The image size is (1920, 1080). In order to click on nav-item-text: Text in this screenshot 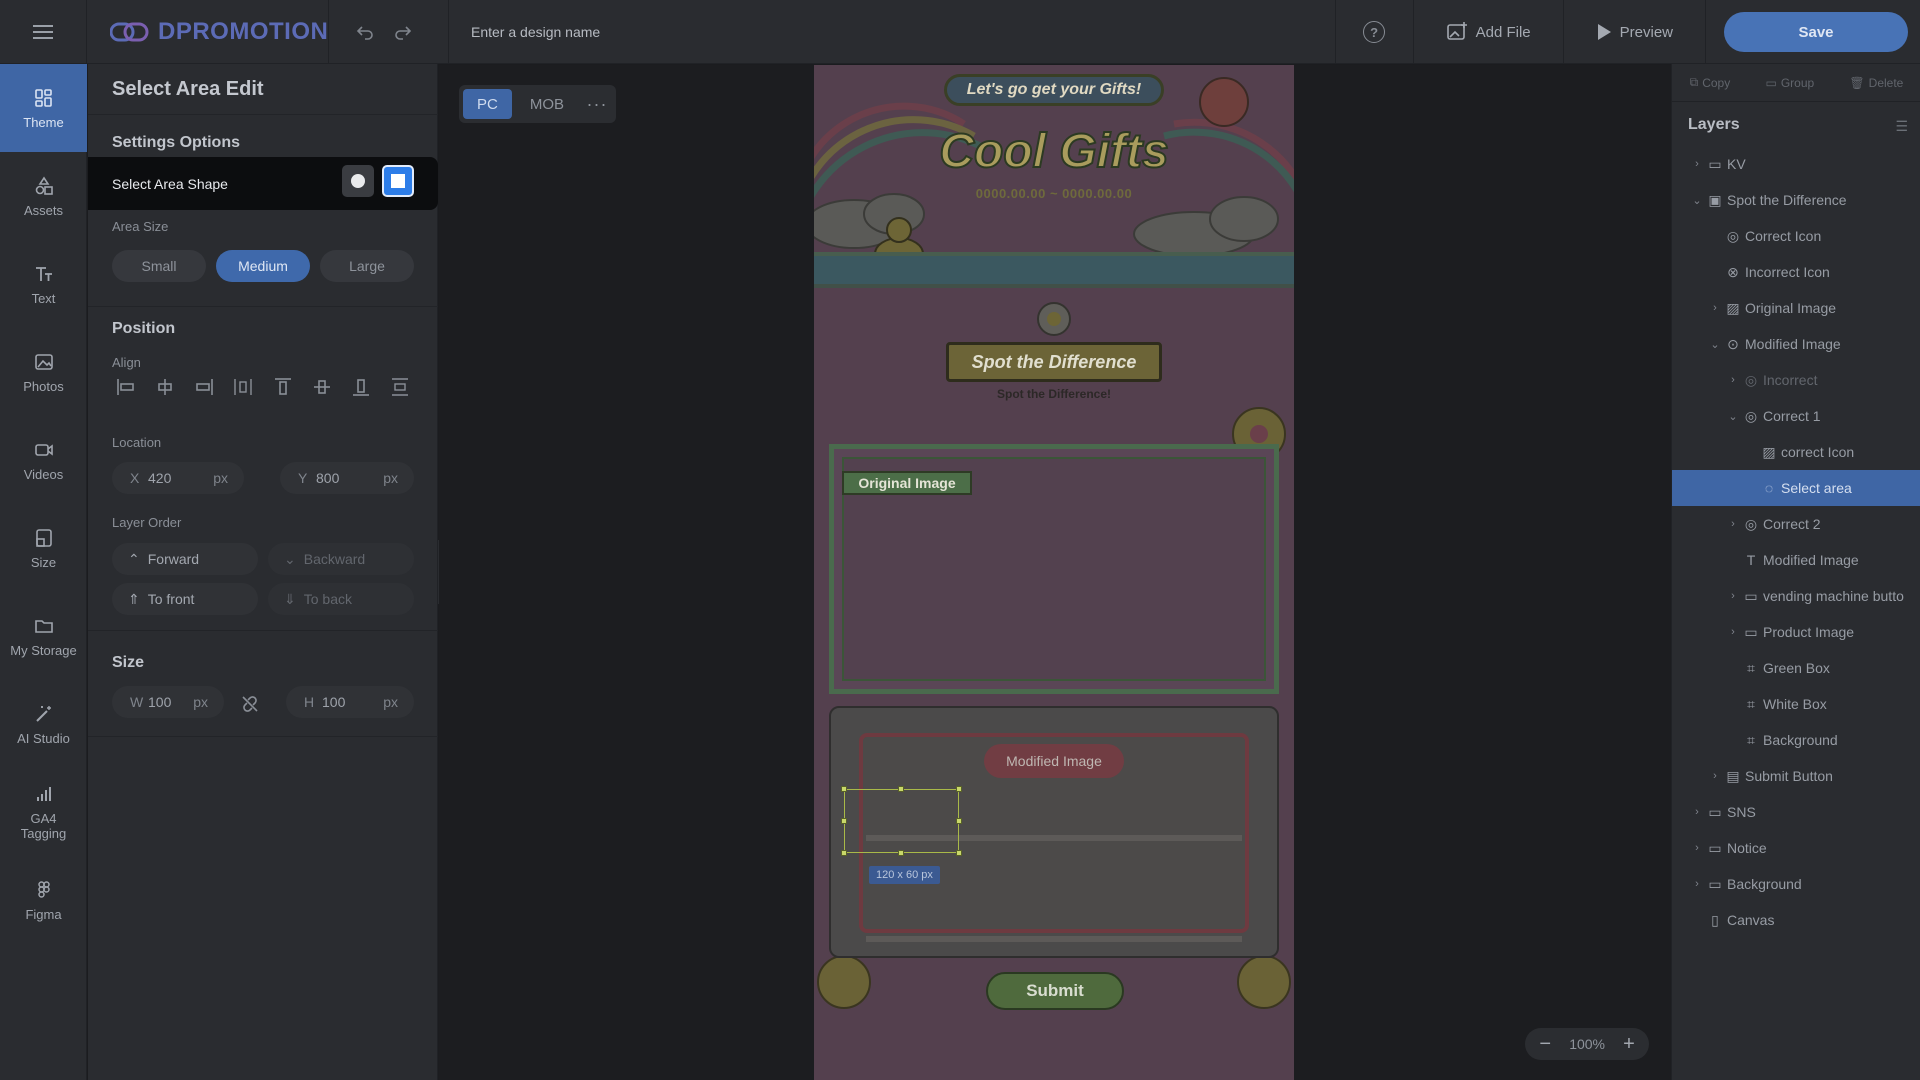, I will do `click(43, 284)`.